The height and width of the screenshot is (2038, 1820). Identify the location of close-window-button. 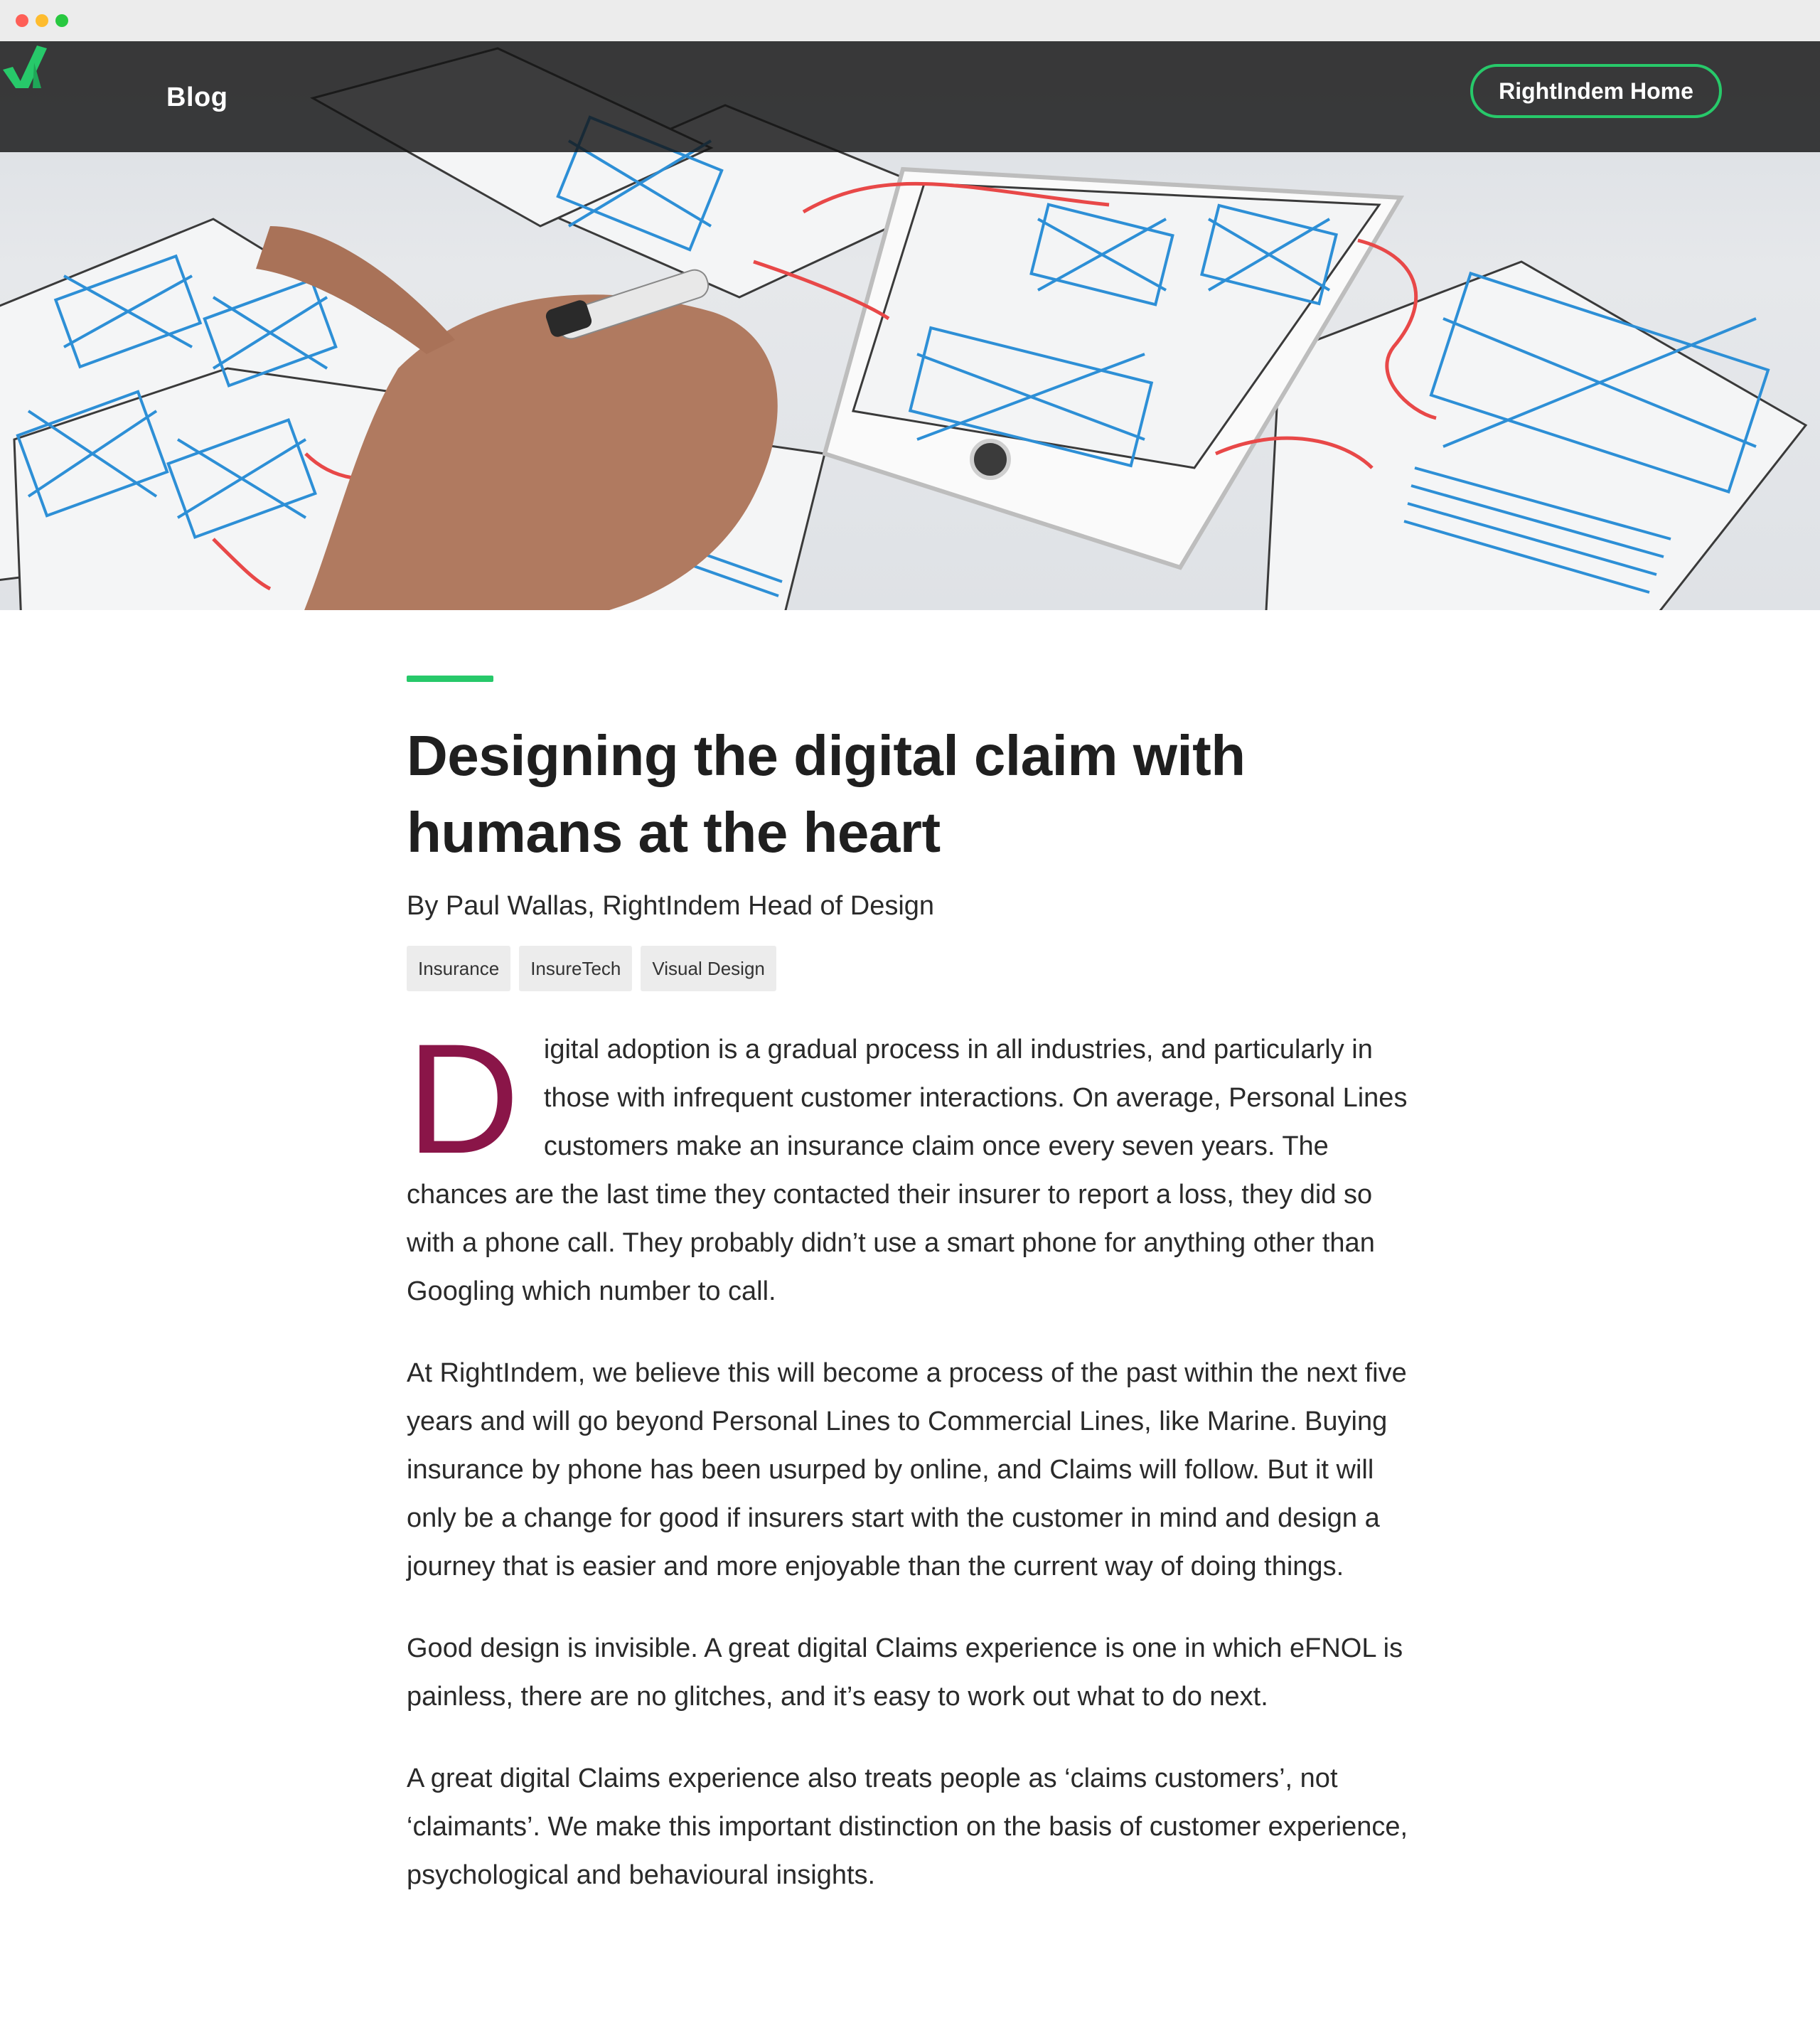
(22, 21).